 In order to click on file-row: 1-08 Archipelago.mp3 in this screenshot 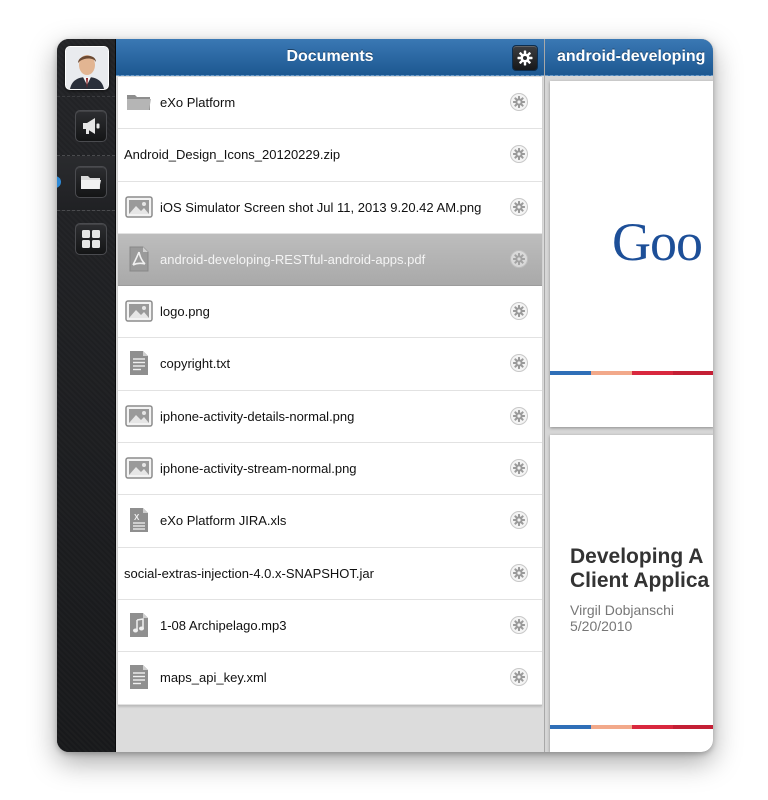, I will do `click(330, 626)`.